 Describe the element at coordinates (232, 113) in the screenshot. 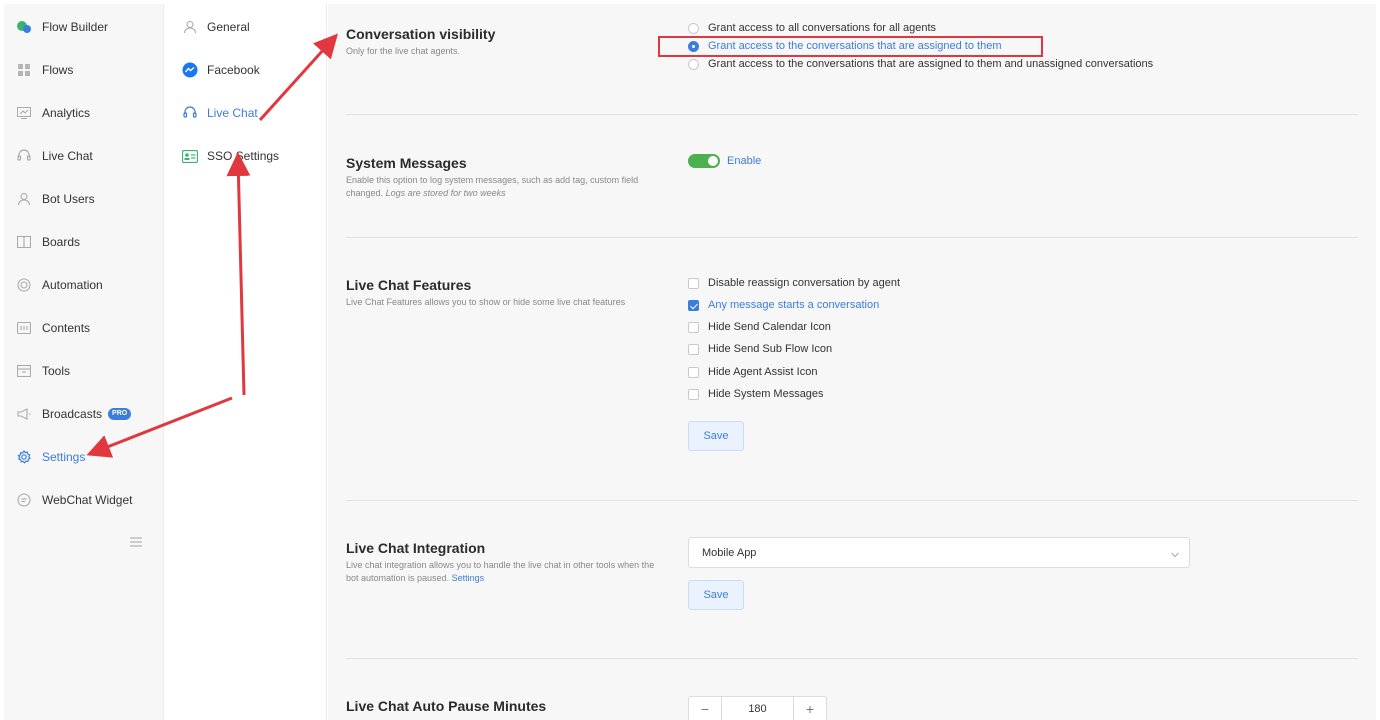

I see `subnav-item-label: Live Chat` at that location.